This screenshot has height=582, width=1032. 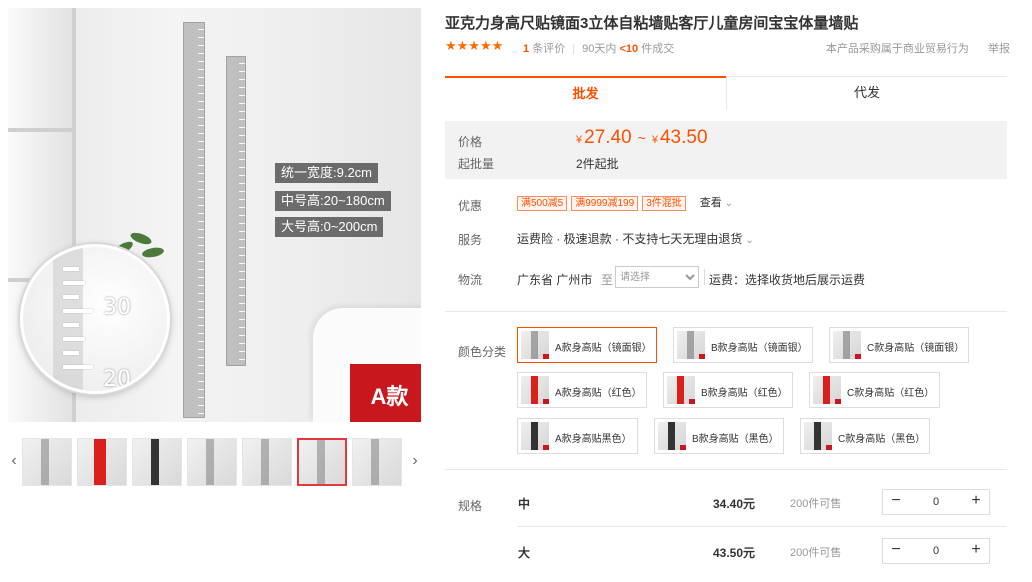 I want to click on color-option-a-red: A款身高贴（红色）, so click(x=582, y=390).